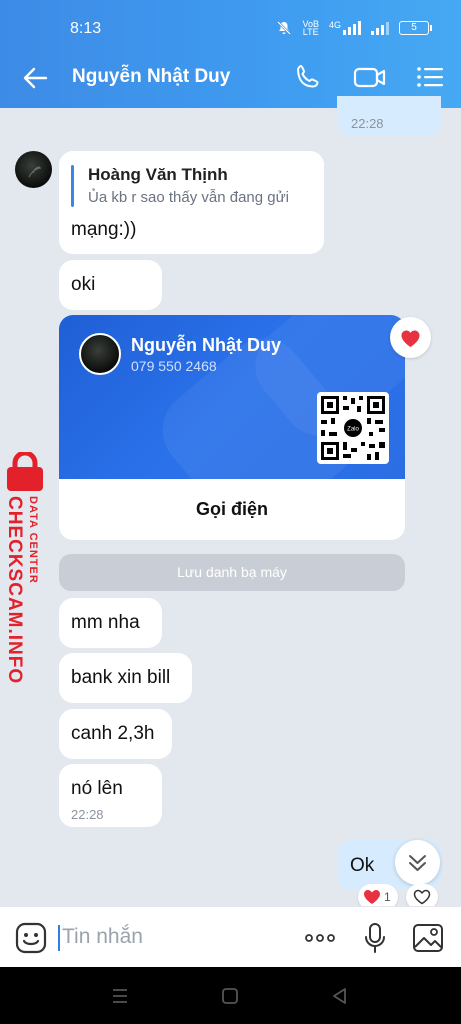 The width and height of the screenshot is (461, 1024). I want to click on card-contact-name: Nguyễn Nhật Duy, so click(206, 345).